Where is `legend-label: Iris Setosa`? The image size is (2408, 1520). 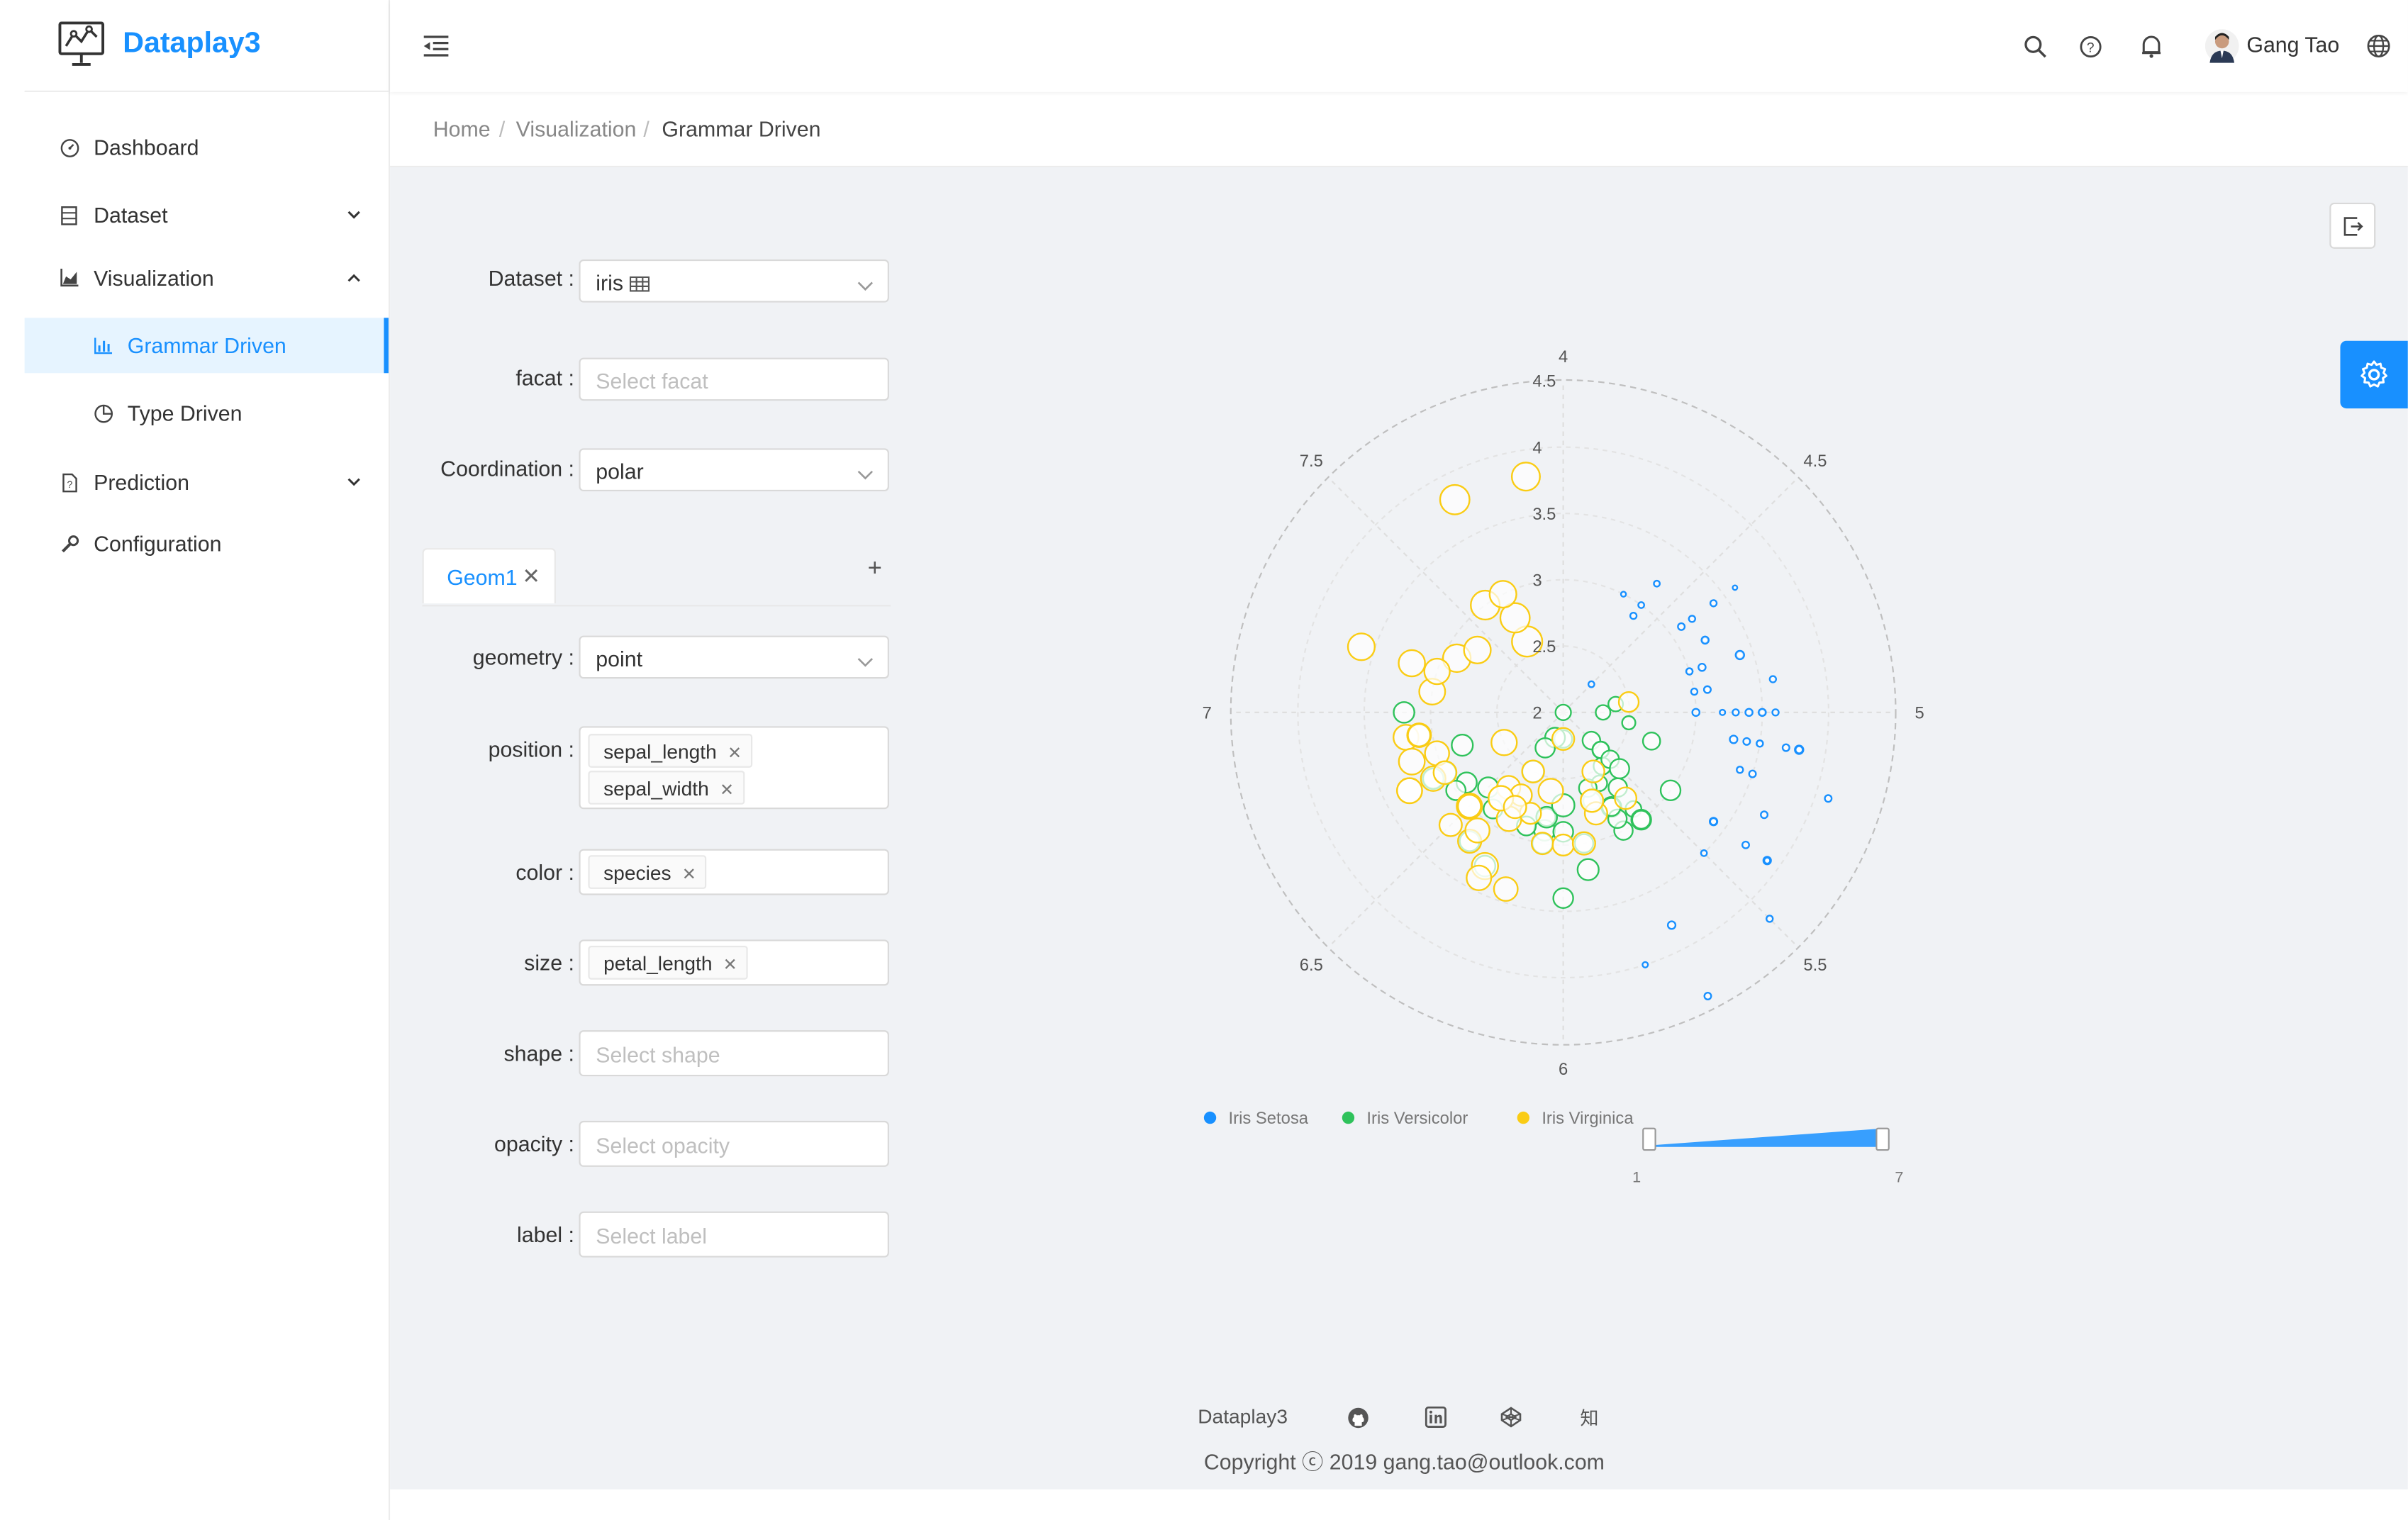
legend-label: Iris Setosa is located at coordinates (1269, 1118).